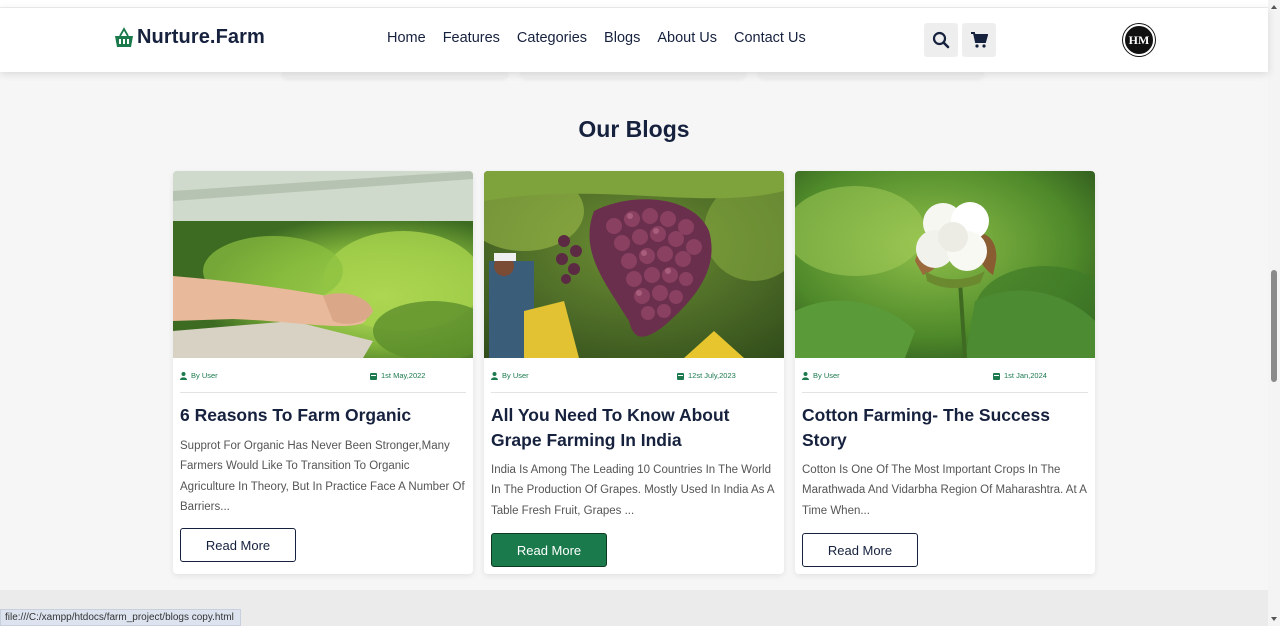 This screenshot has height=626, width=1280. What do you see at coordinates (323, 264) in the screenshot?
I see `blog-image-greenhouse` at bounding box center [323, 264].